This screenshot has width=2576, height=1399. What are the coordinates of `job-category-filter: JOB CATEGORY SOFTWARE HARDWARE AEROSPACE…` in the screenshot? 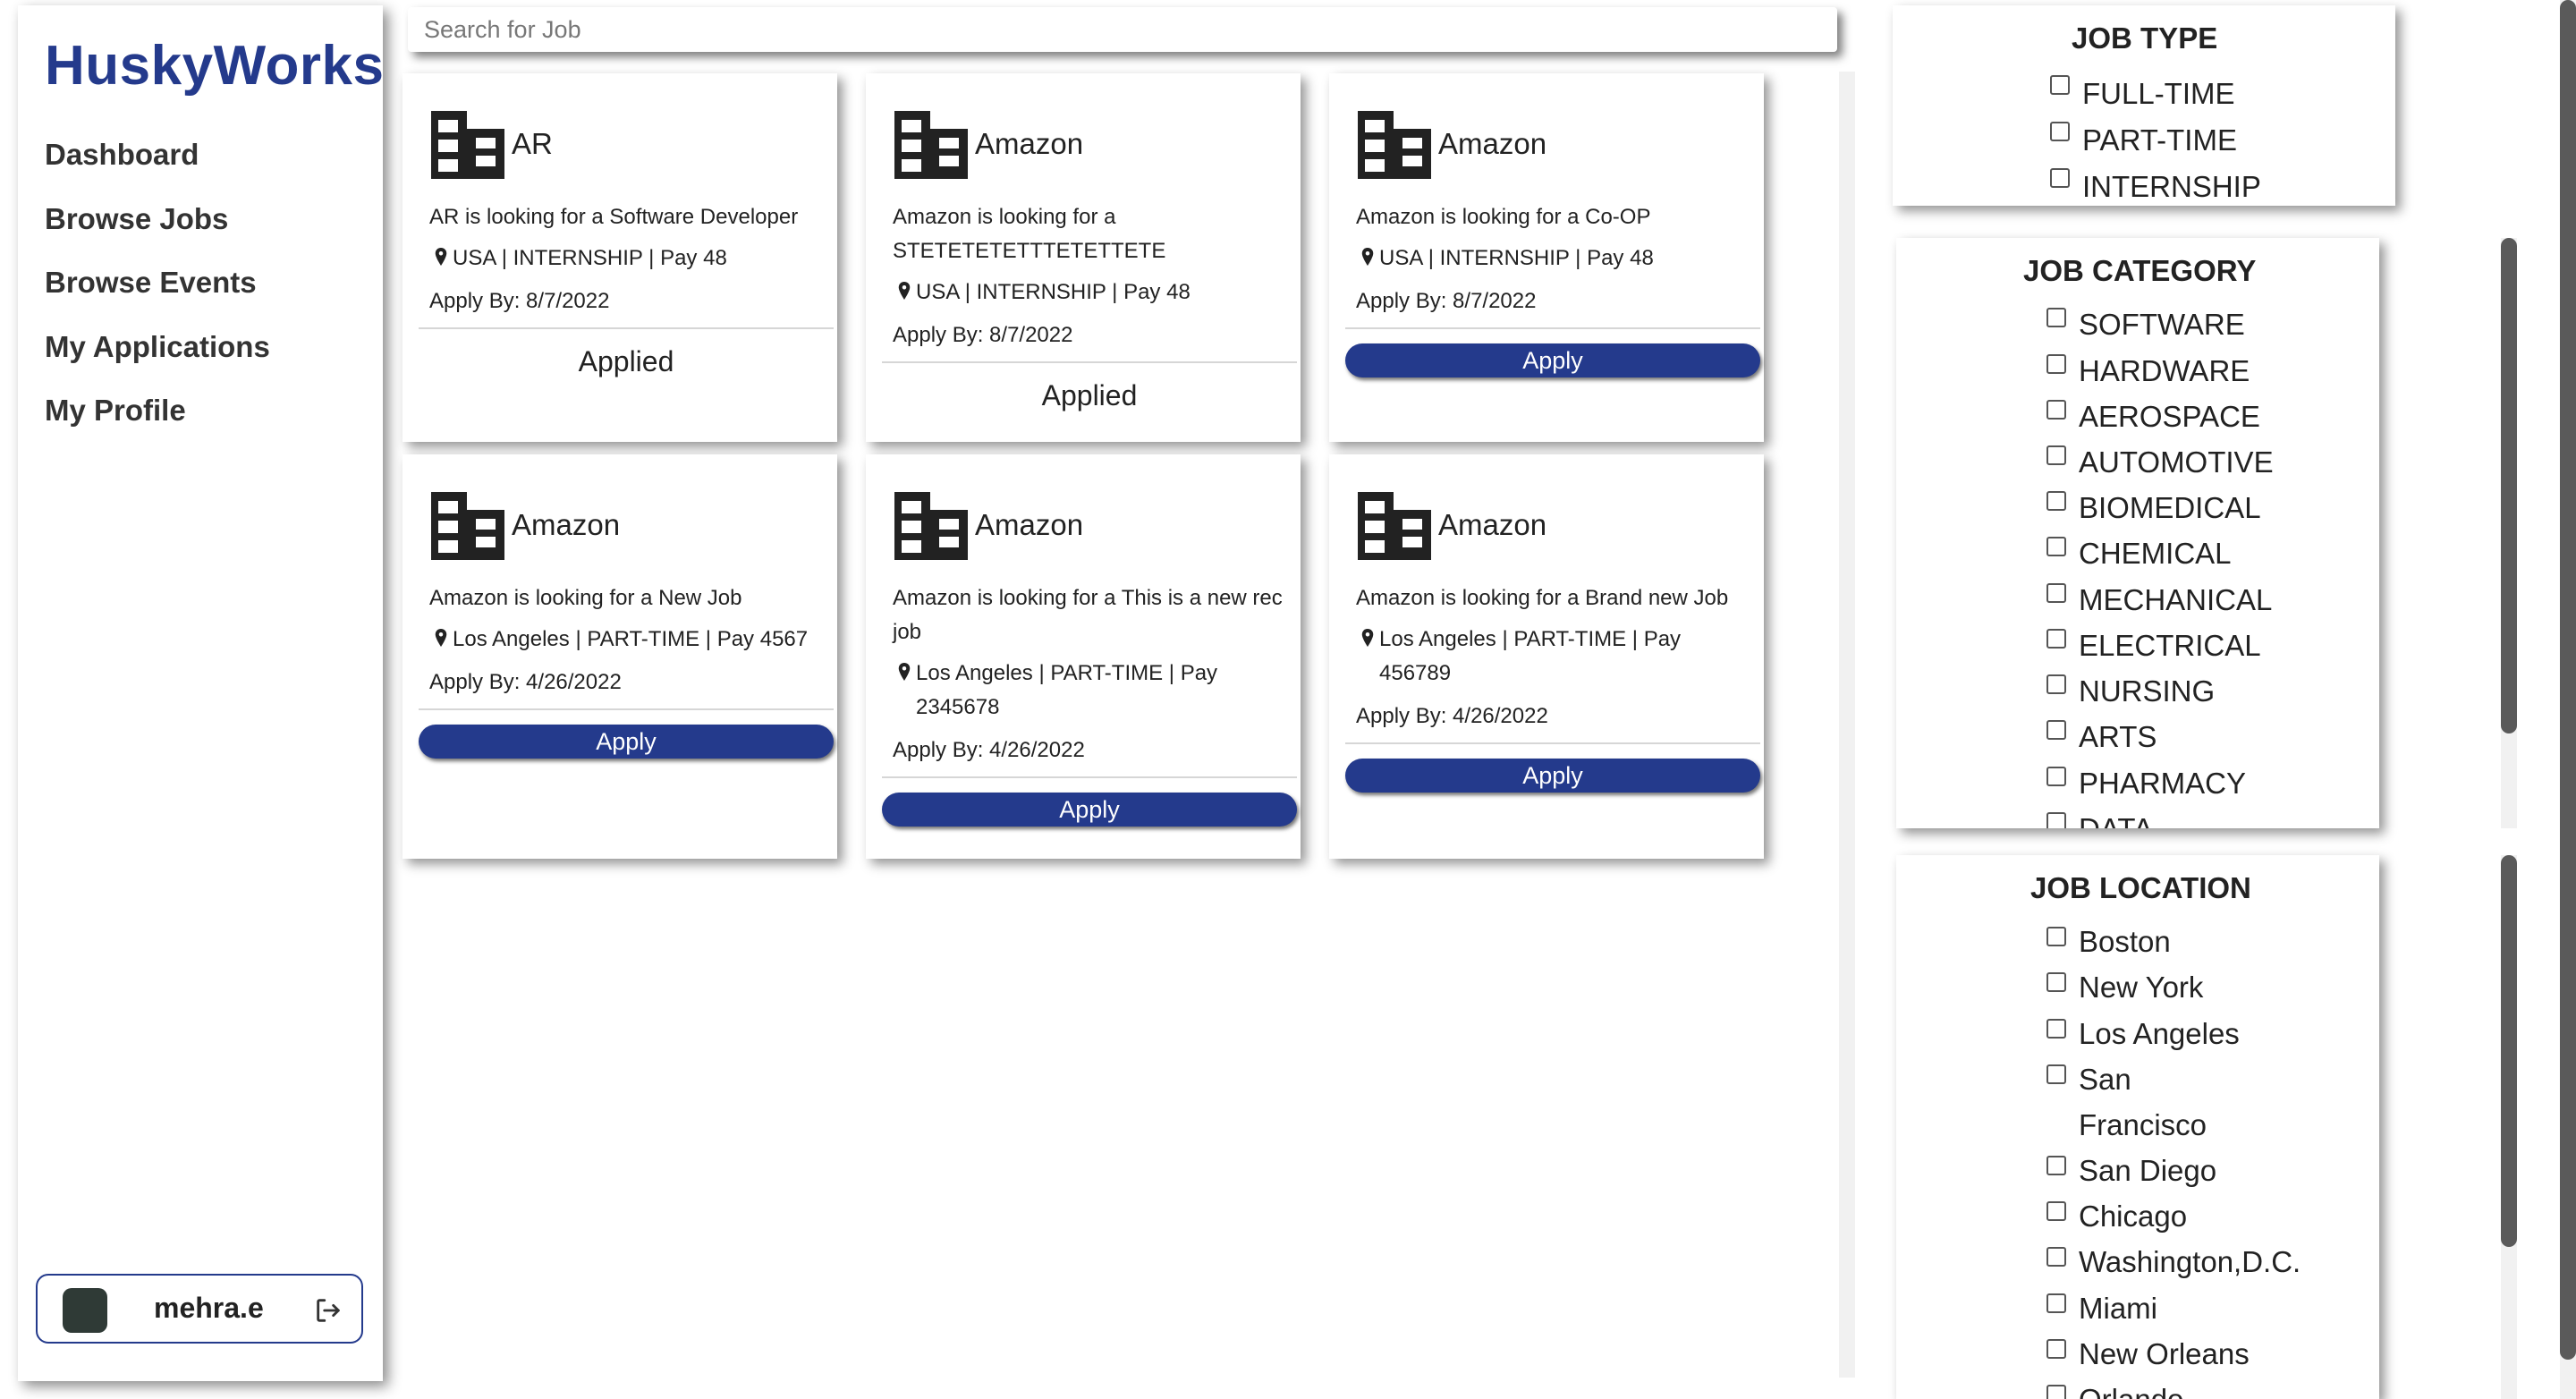 It's located at (2137, 533).